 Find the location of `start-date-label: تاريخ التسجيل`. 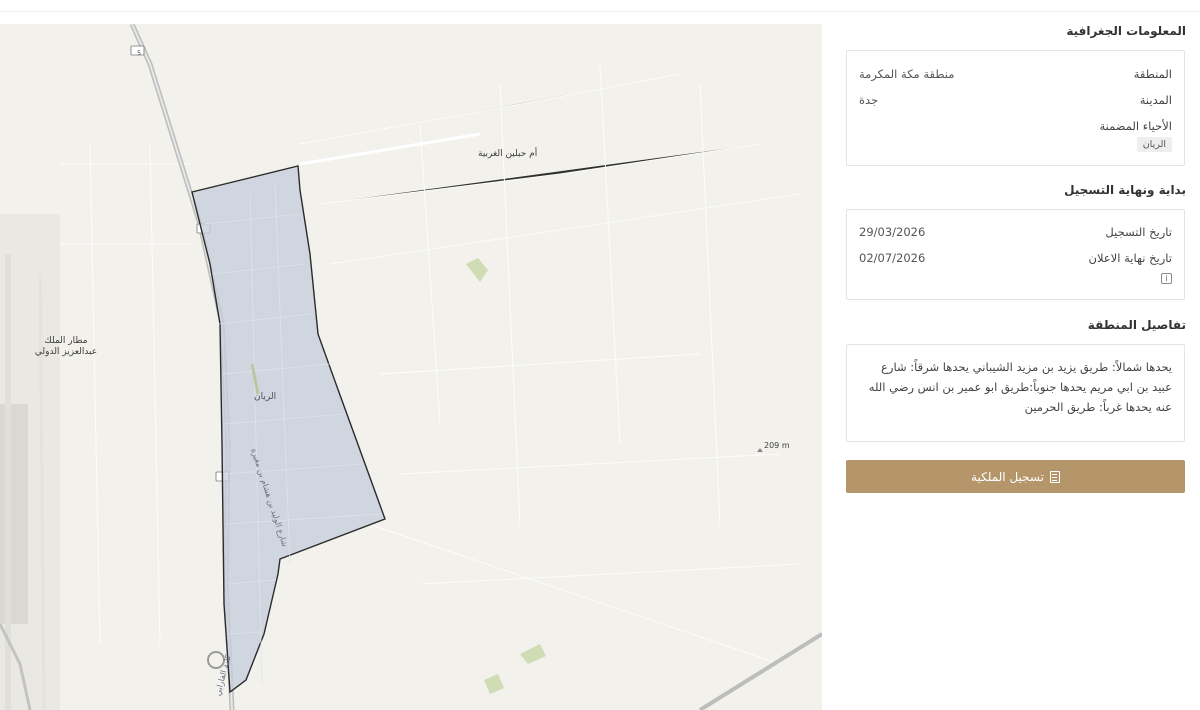

start-date-label: تاريخ التسجيل is located at coordinates (1138, 232).